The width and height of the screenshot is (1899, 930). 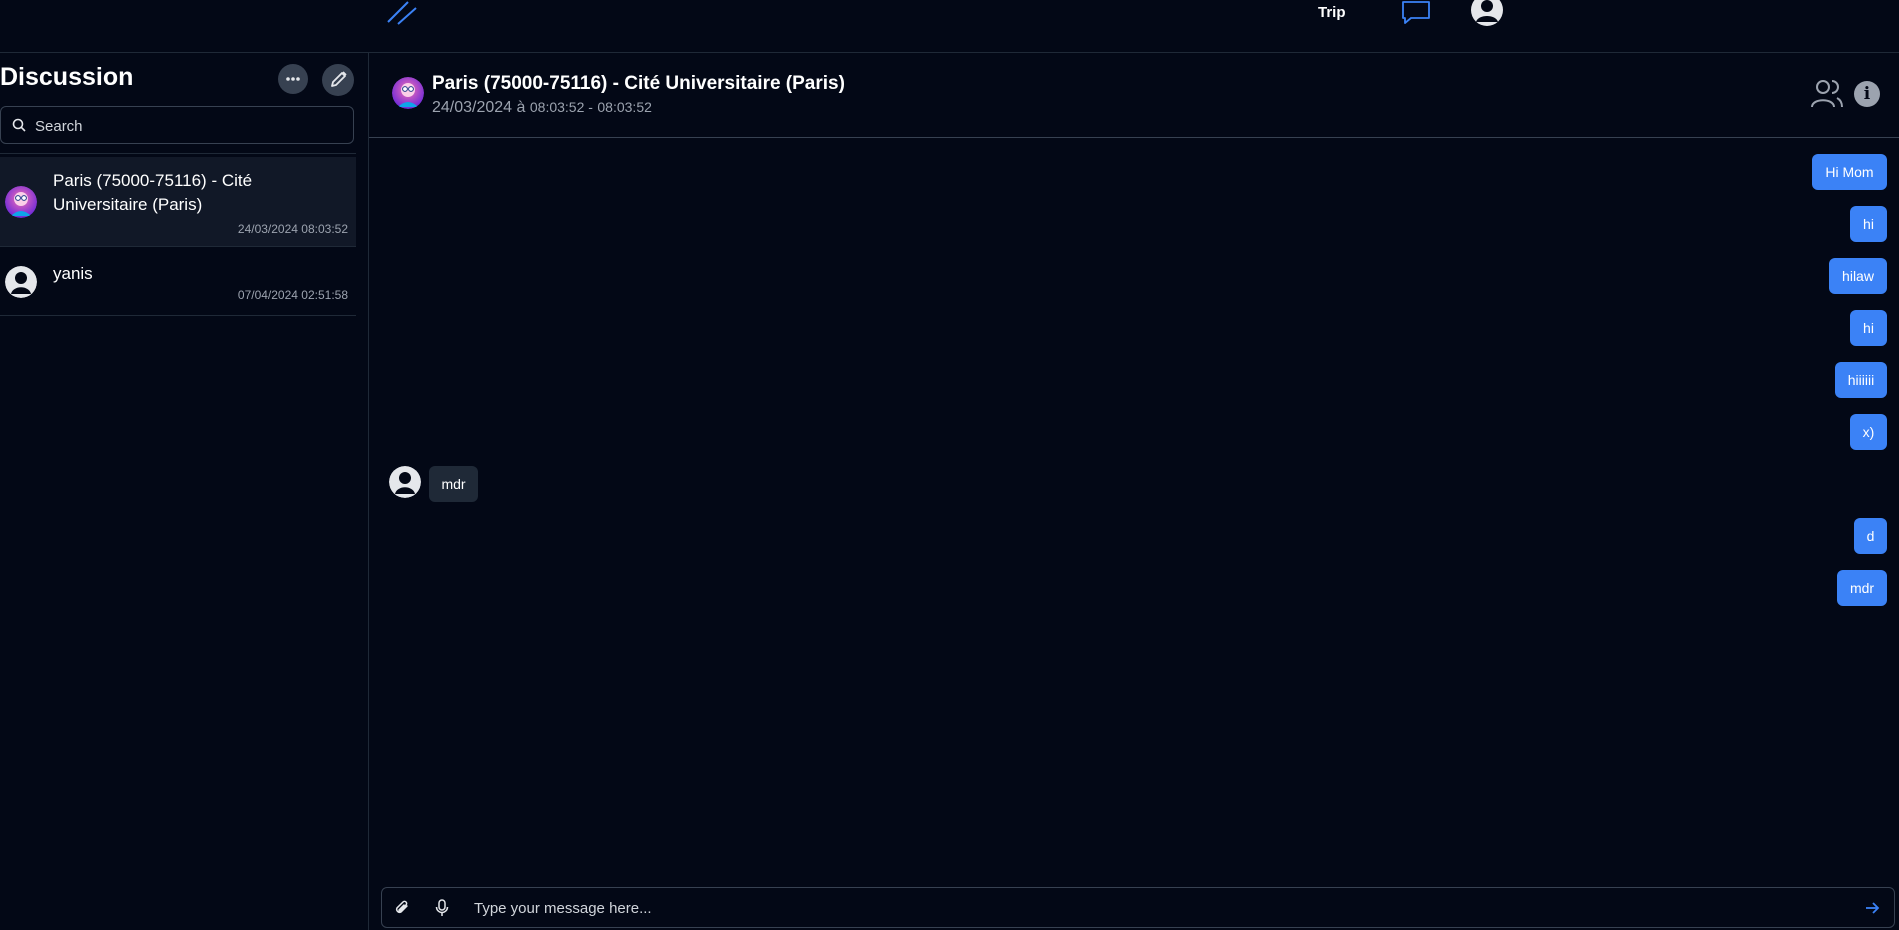 I want to click on users-icon, so click(x=1827, y=94).